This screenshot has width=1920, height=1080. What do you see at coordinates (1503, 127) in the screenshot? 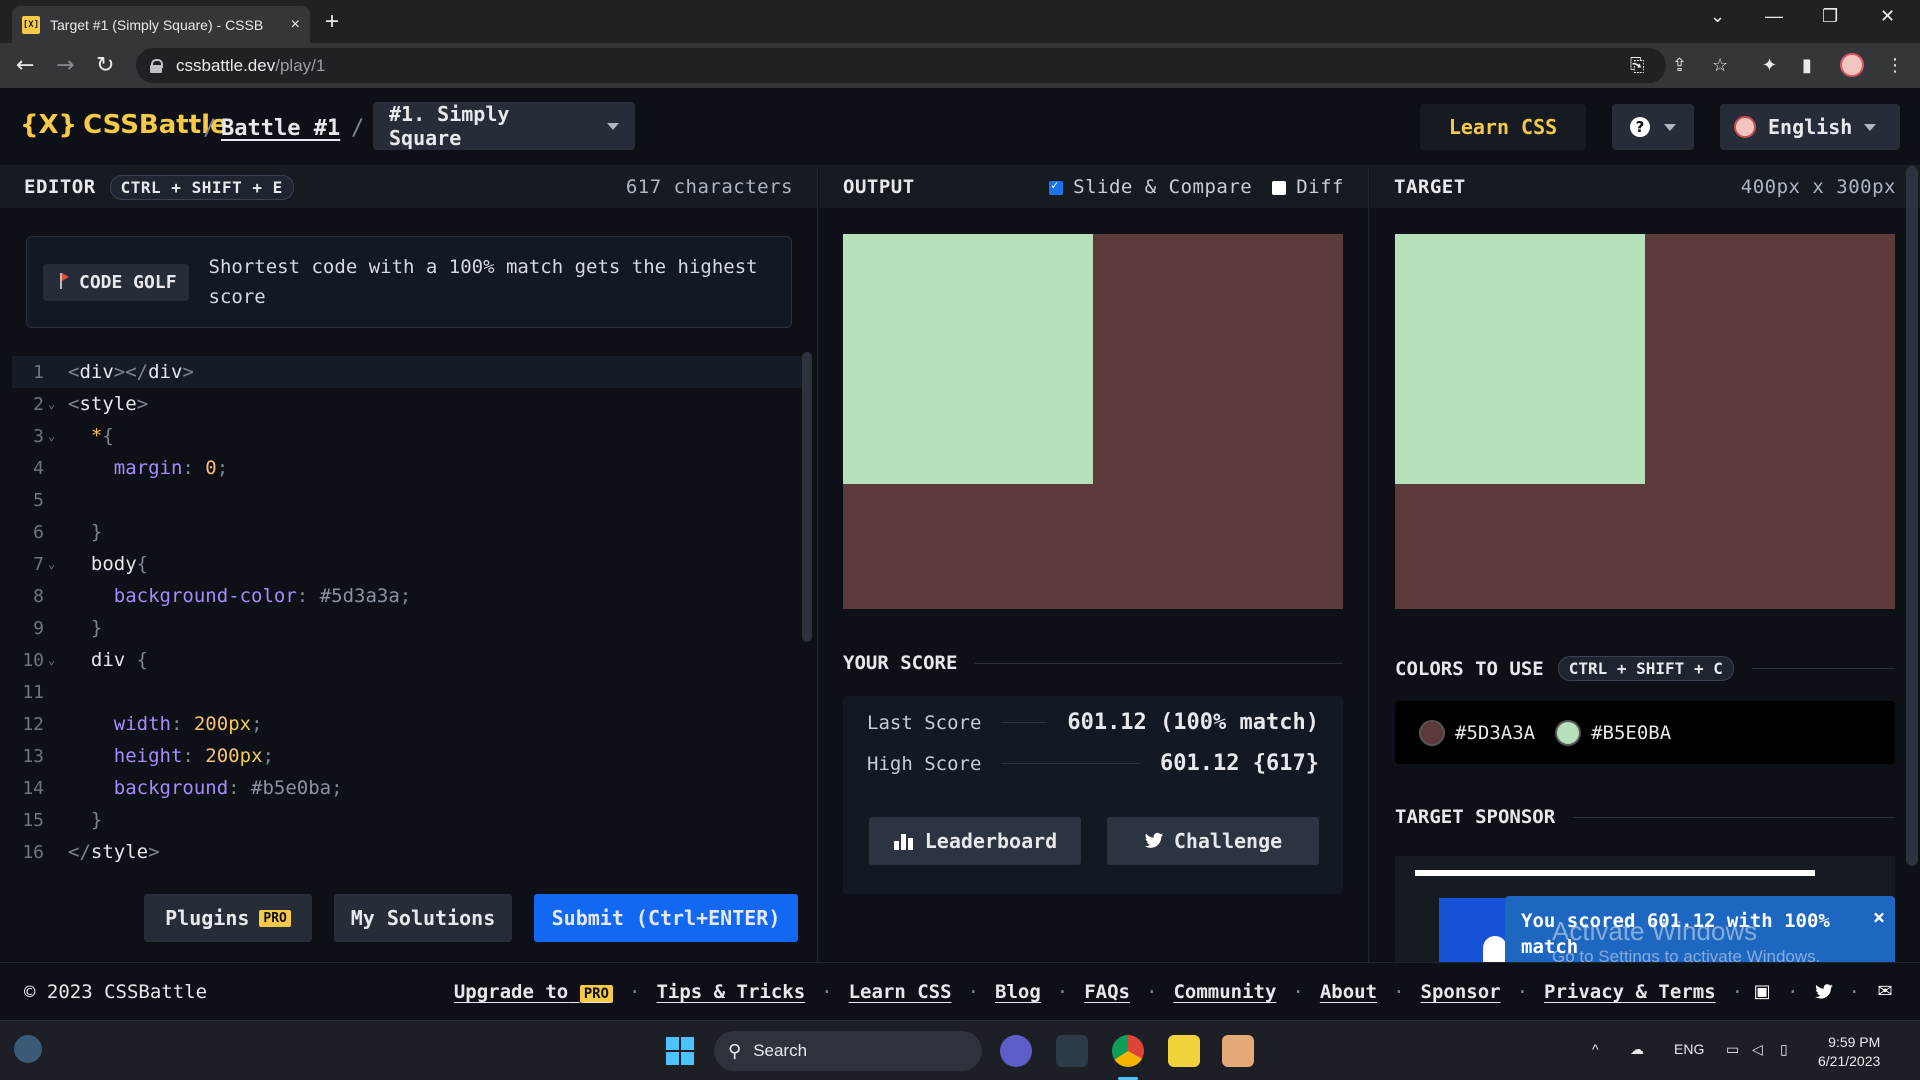
I see `learn-css-button: Learn CSS` at bounding box center [1503, 127].